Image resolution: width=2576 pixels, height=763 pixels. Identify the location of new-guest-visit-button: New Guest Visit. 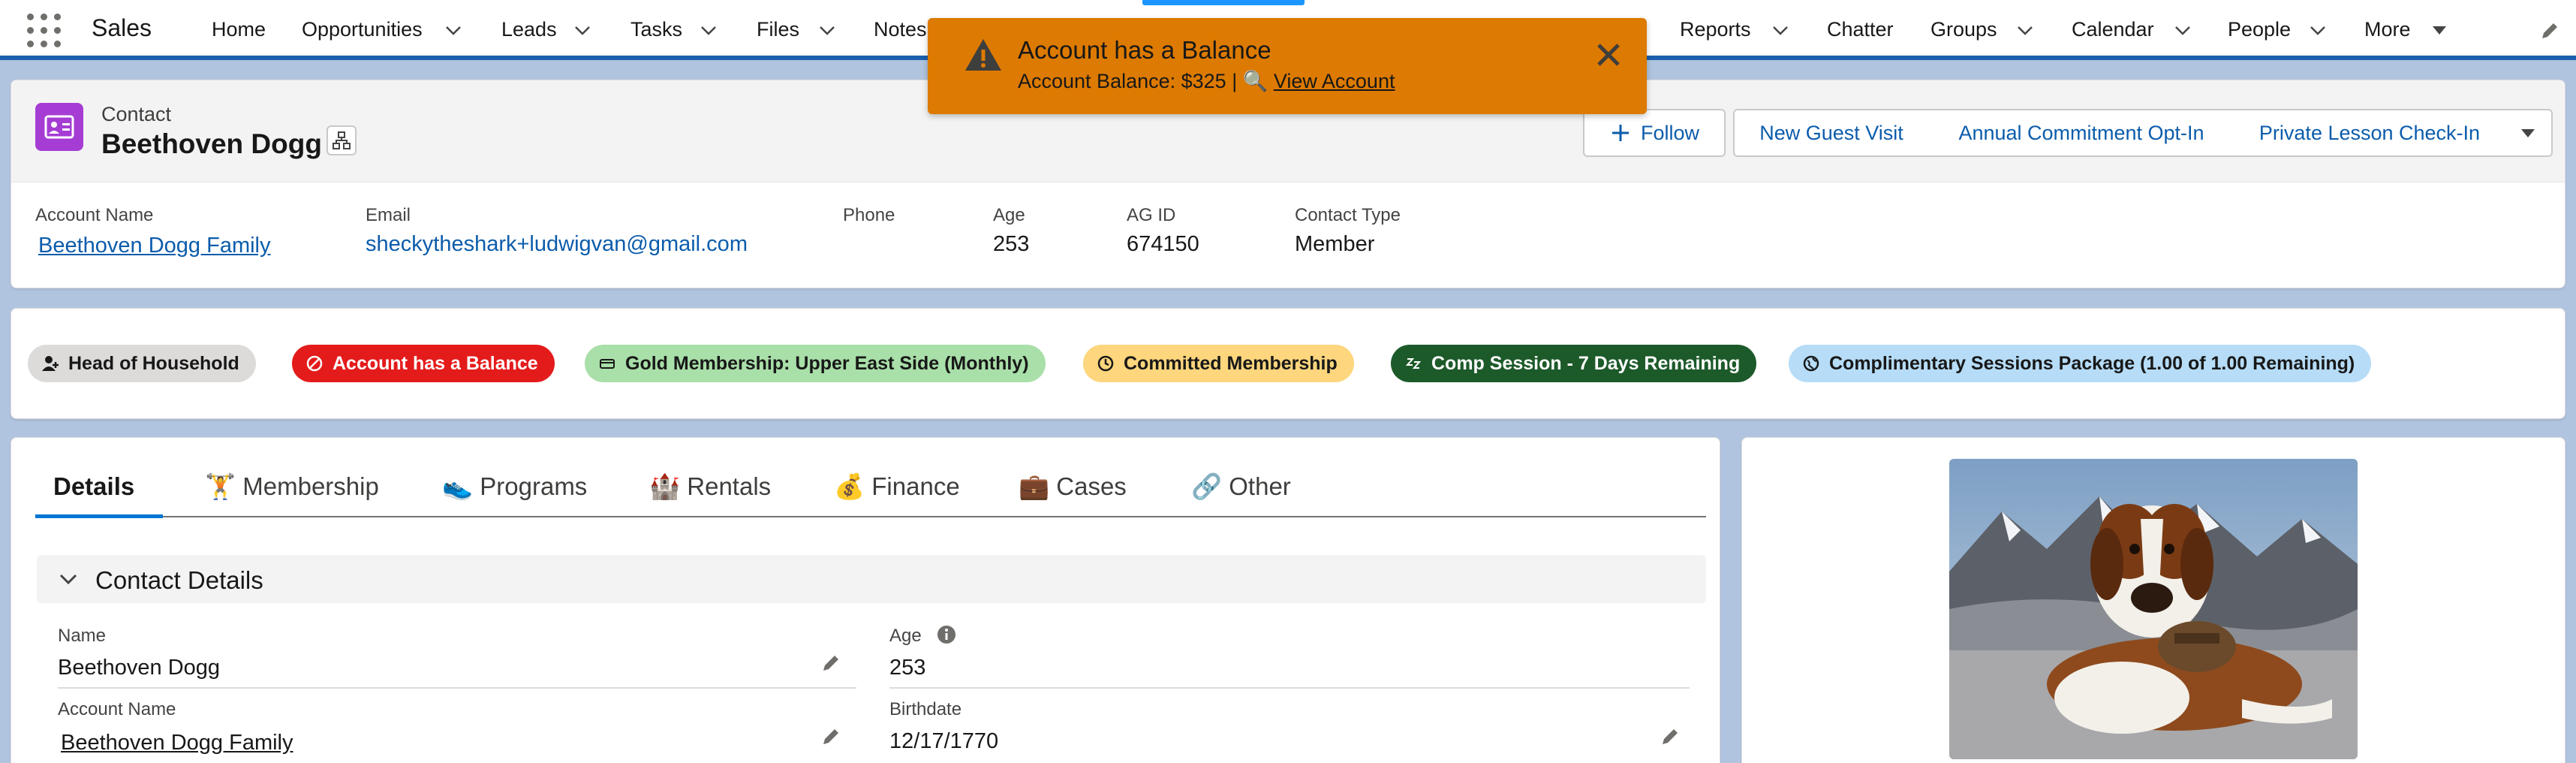
(1832, 133).